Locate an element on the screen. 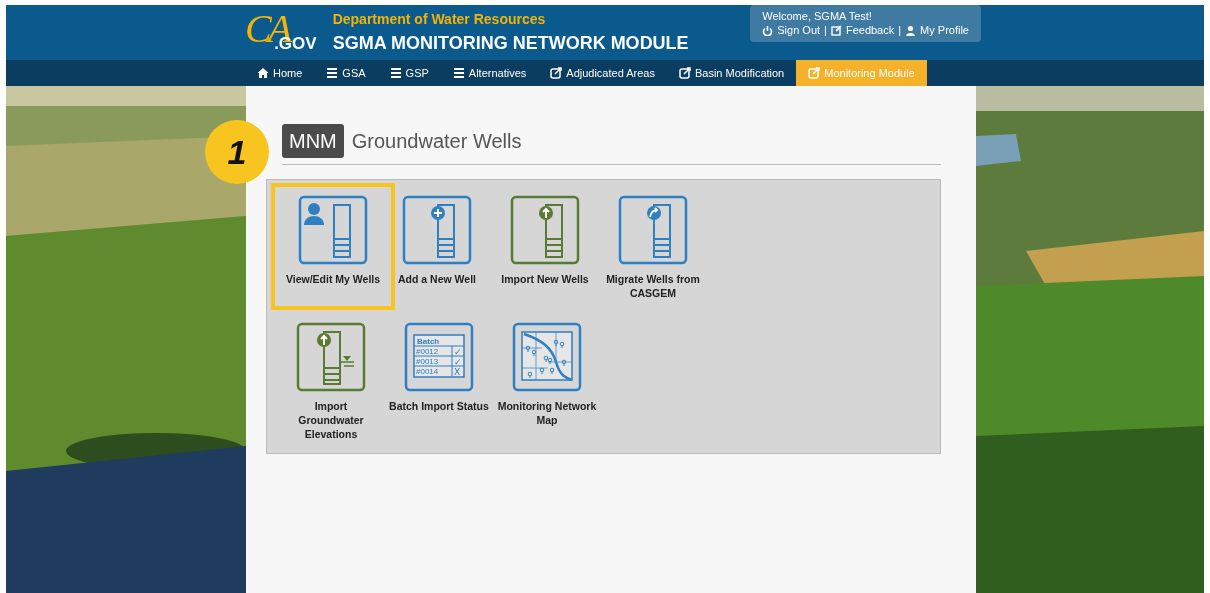  nav-tab: Alternatives is located at coordinates (489, 73).